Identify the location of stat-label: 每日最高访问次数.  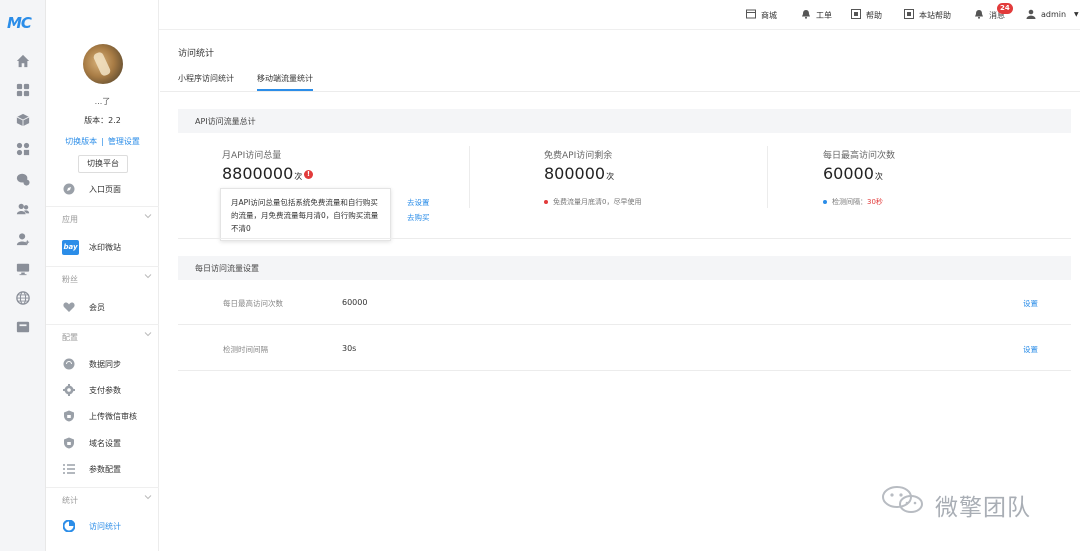
(859, 156).